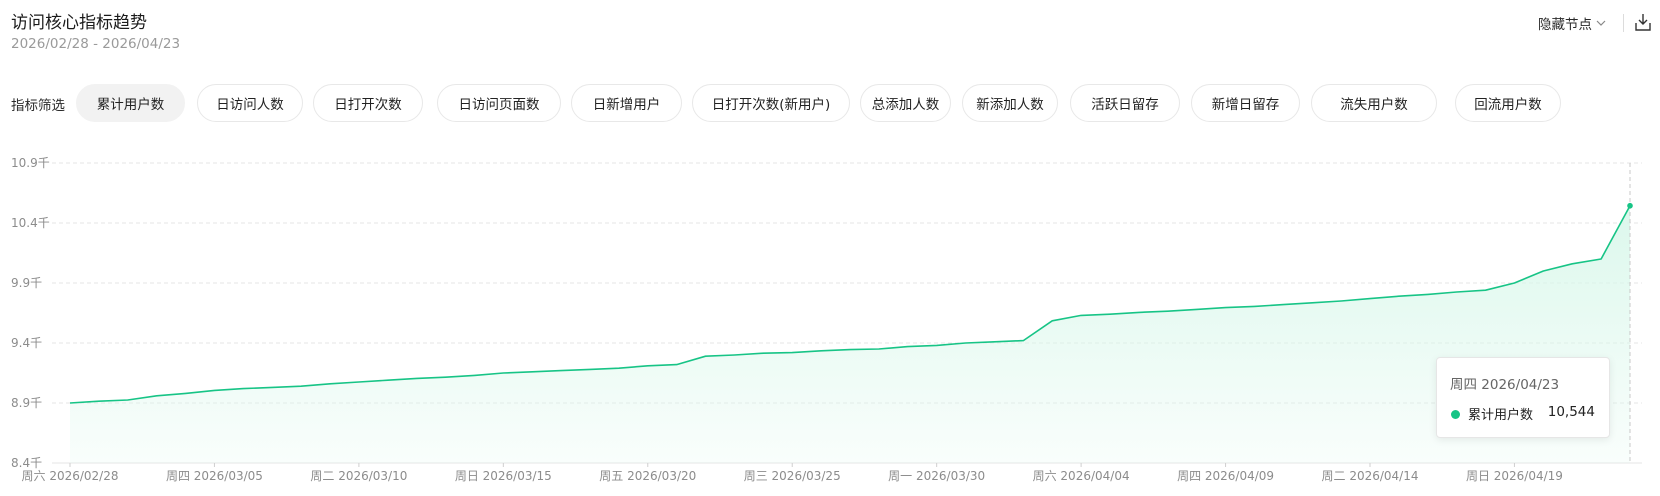  What do you see at coordinates (1523, 397) in the screenshot?
I see `chart-tooltip: 周四 2026/04/23 累计用户数 10,544` at bounding box center [1523, 397].